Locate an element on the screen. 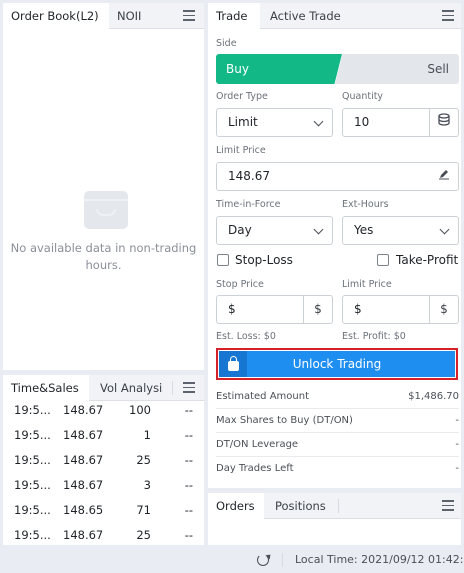 The image size is (464, 573). info-label: Estimated Amount is located at coordinates (262, 396).